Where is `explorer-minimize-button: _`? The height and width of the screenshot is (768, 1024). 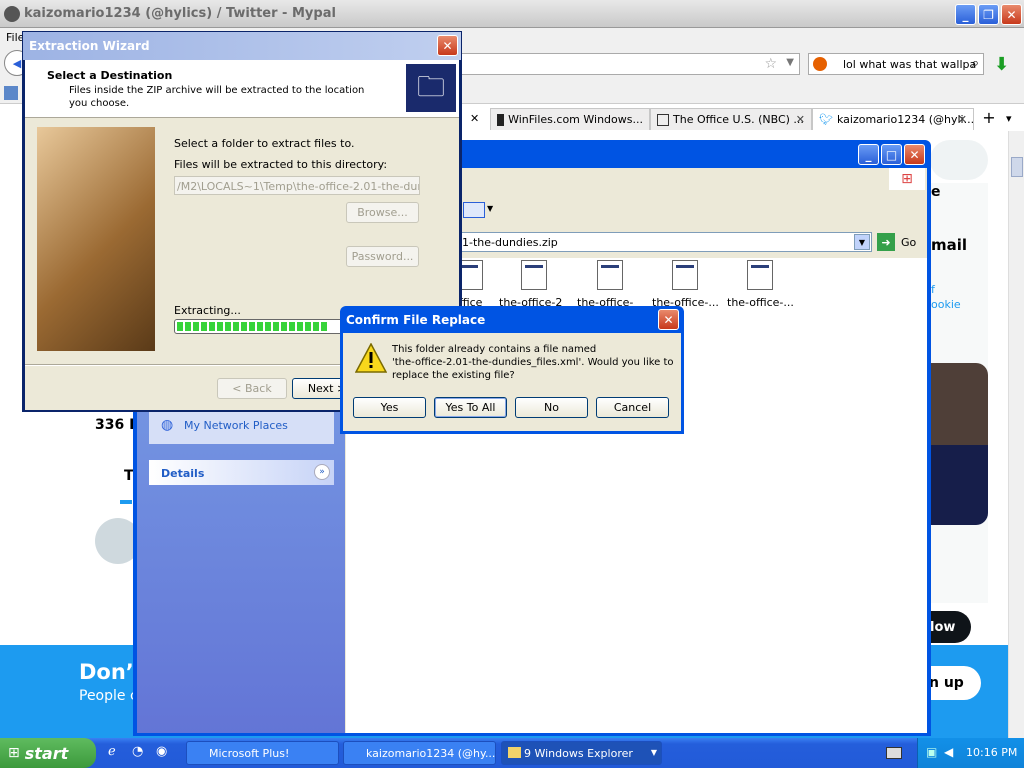 explorer-minimize-button: _ is located at coordinates (868, 154).